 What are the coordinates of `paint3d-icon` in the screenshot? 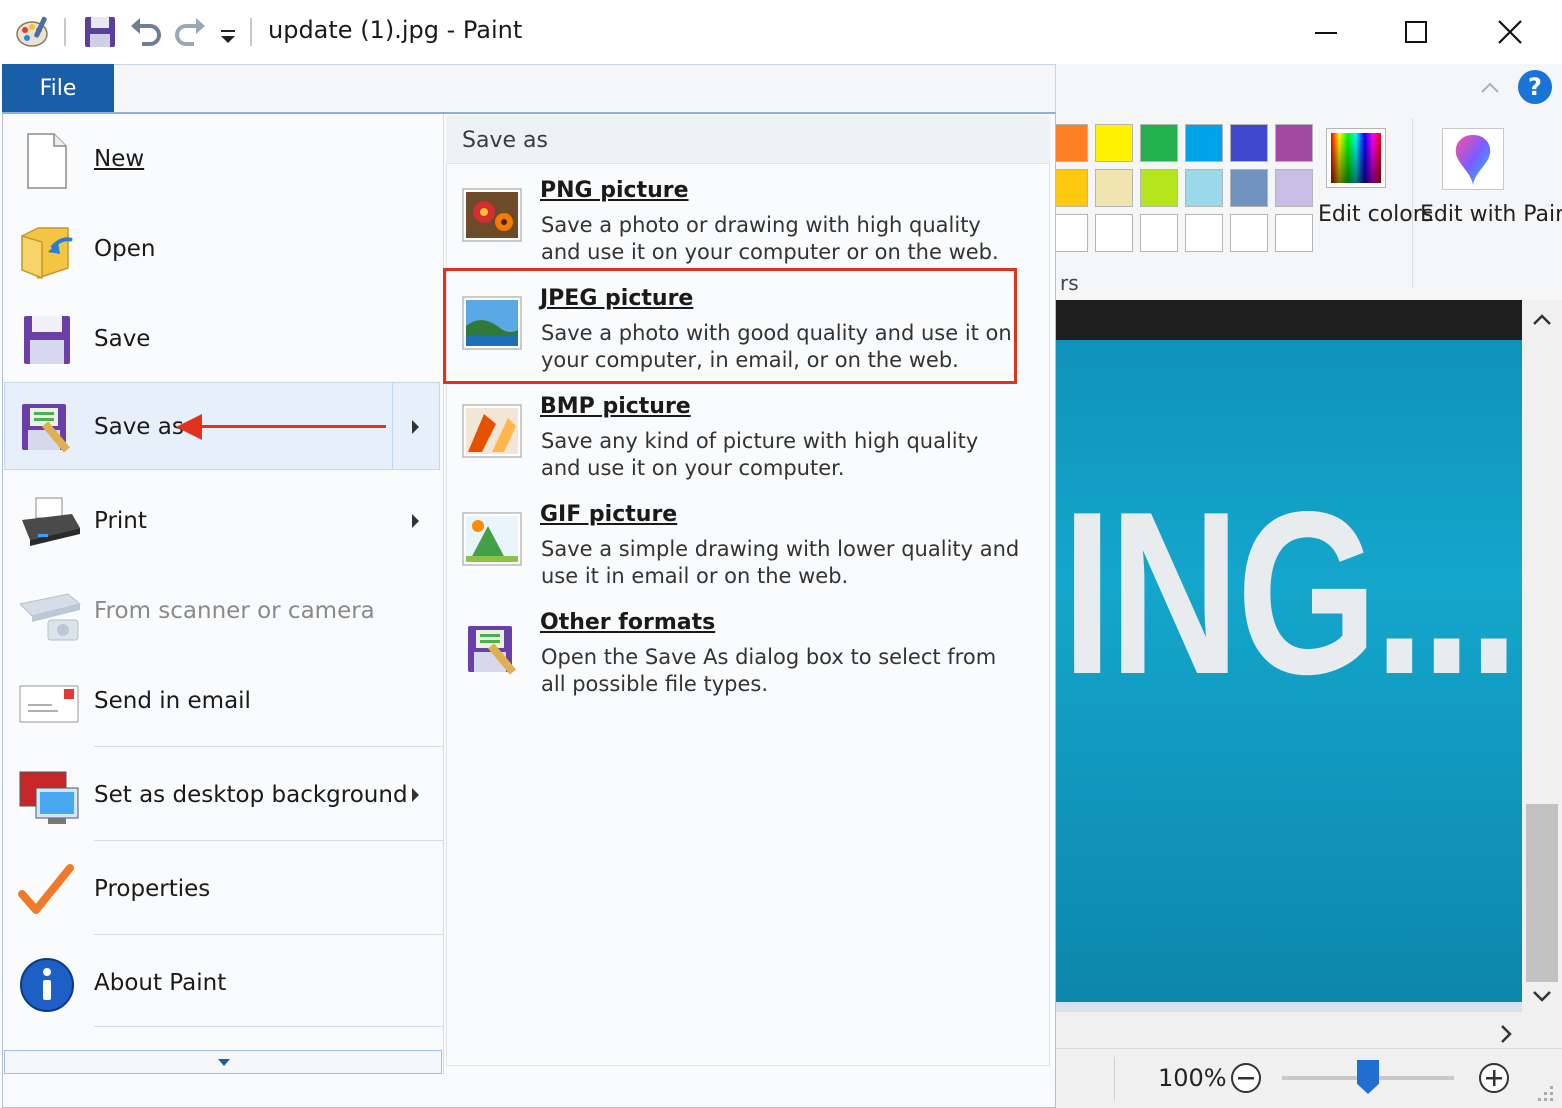 It's located at (1473, 159).